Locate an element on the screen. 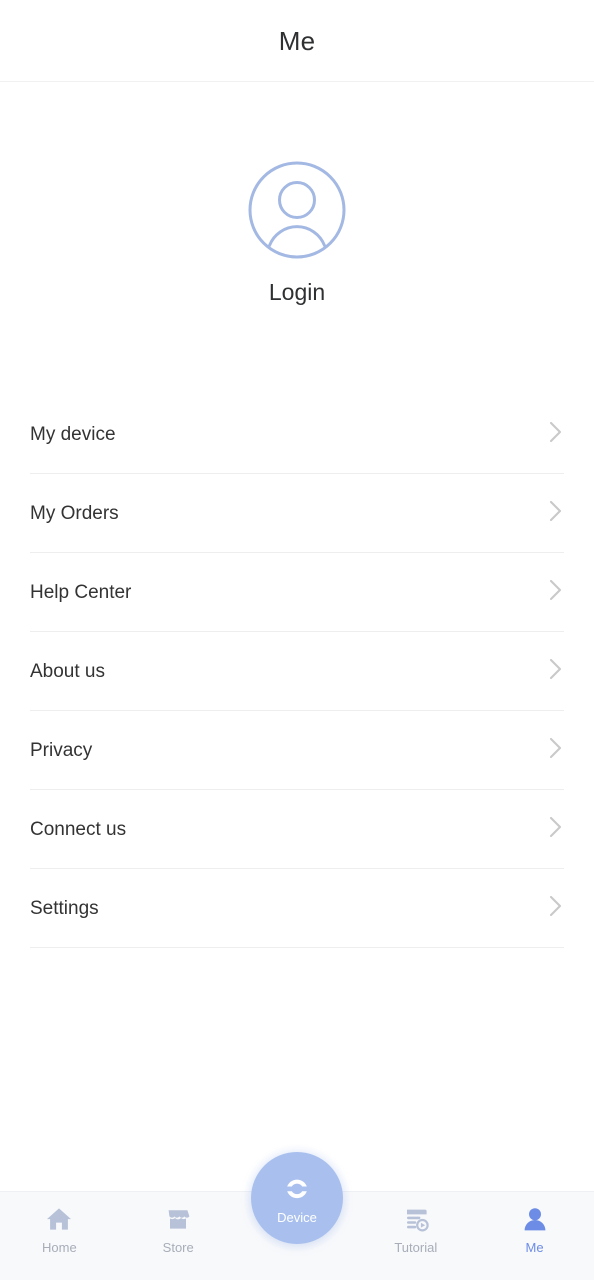  menu-item-about-us: About us is located at coordinates (297, 671).